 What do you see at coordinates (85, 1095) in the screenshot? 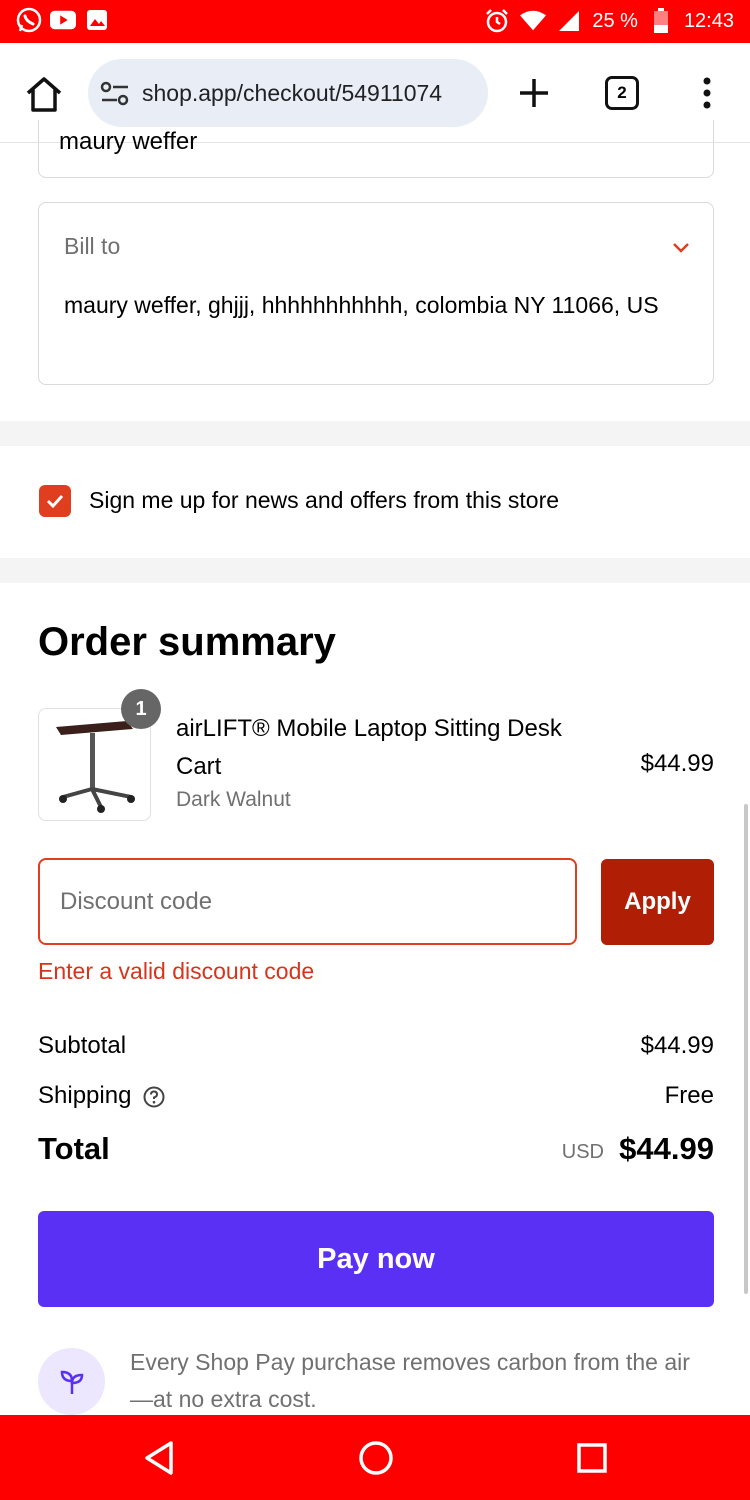
I see `shipping-label: Shipping` at bounding box center [85, 1095].